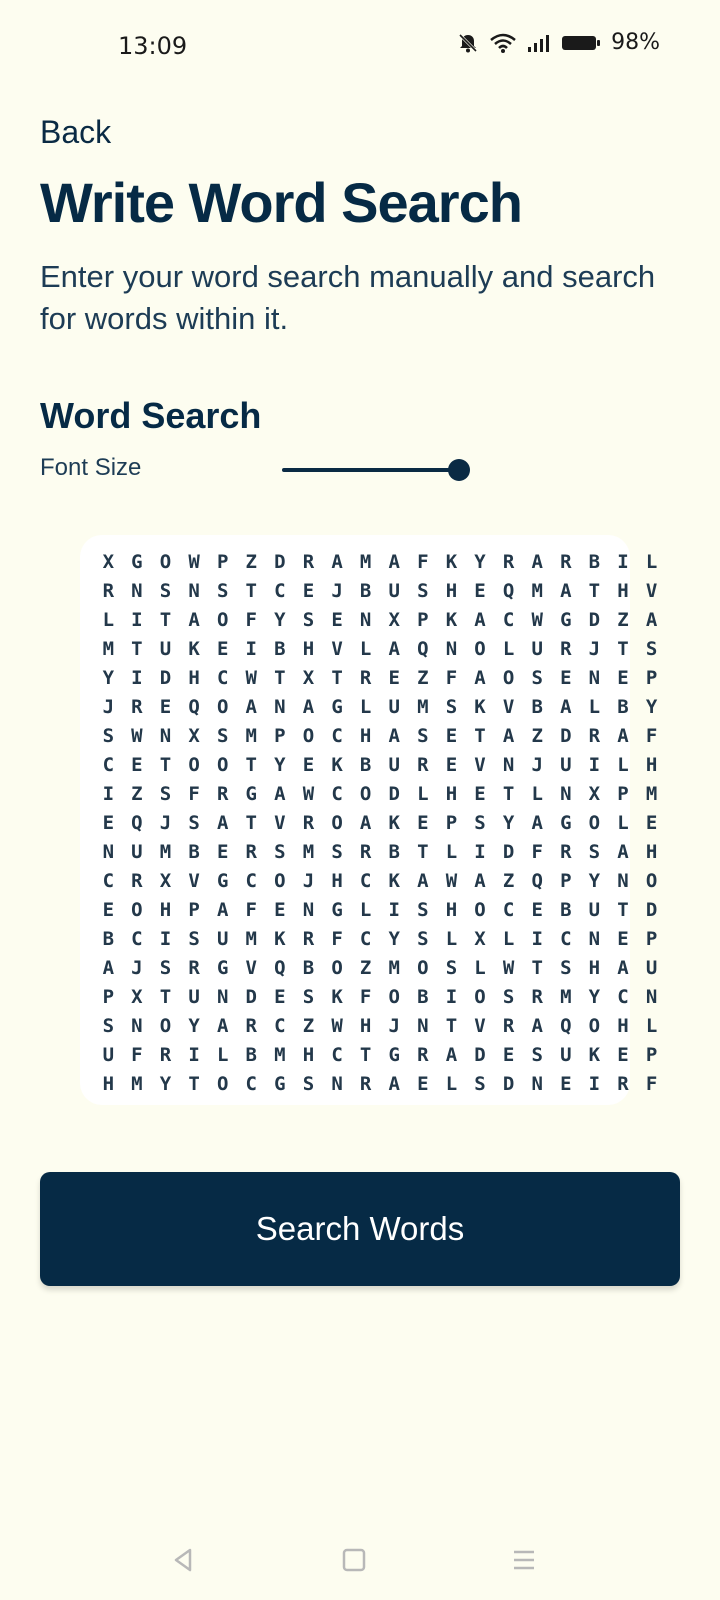 Image resolution: width=720 pixels, height=1600 pixels. Describe the element at coordinates (75, 132) in the screenshot. I see `back-link: Back` at that location.